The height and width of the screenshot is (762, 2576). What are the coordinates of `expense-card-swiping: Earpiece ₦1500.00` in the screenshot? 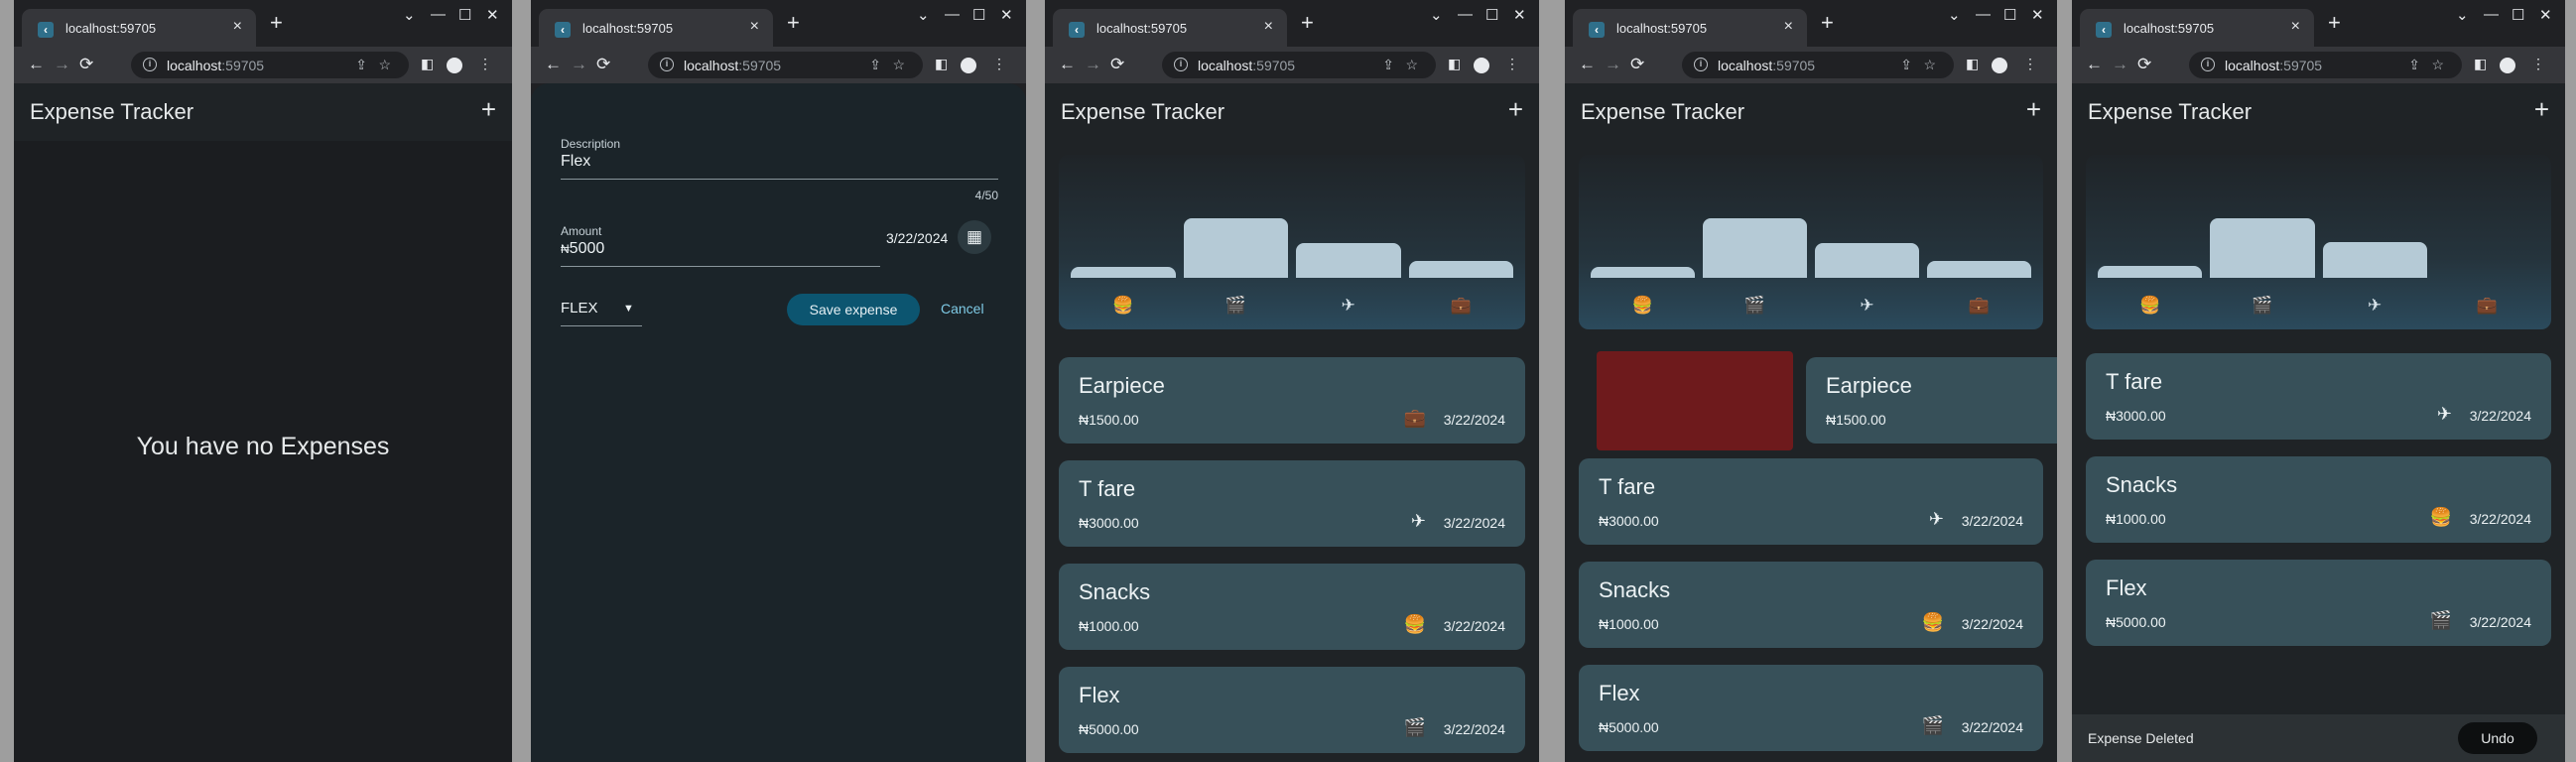 It's located at (1932, 400).